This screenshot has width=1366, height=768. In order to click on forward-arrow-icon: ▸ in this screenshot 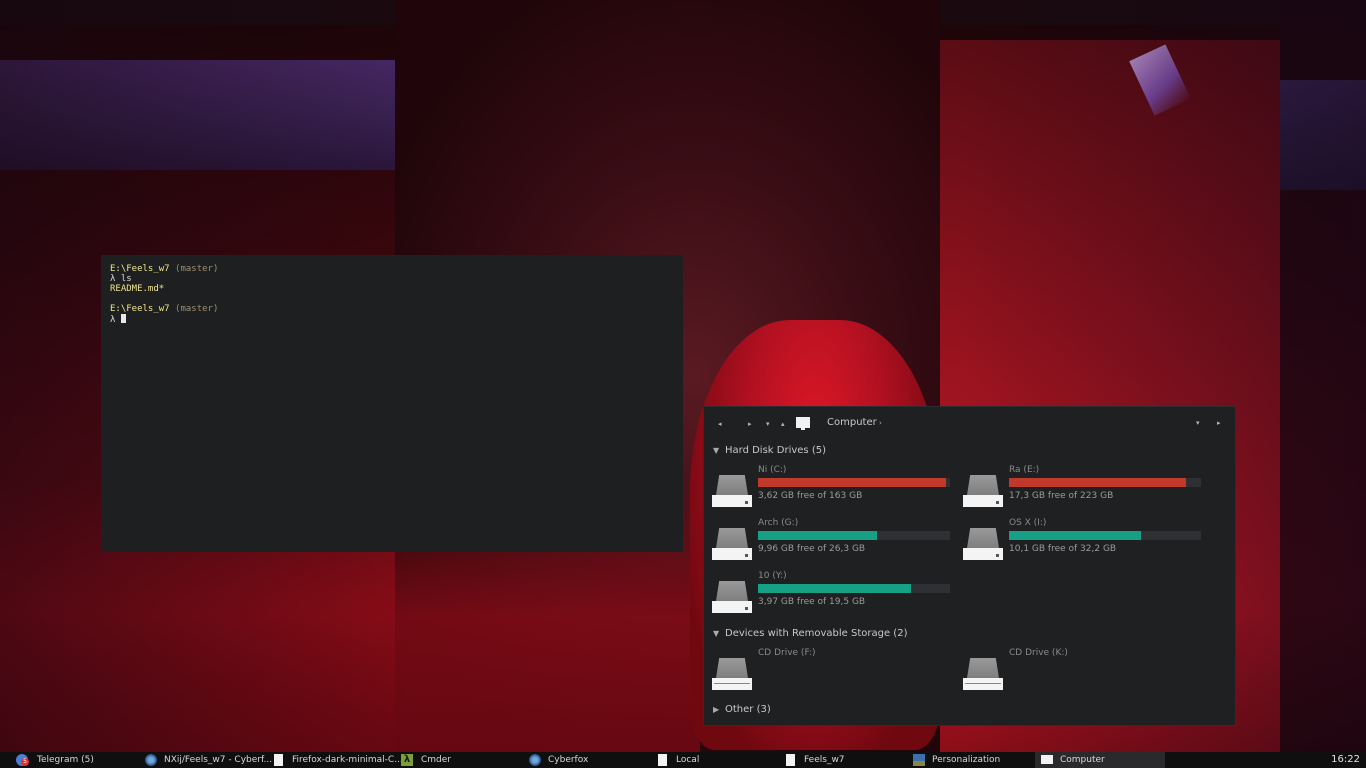, I will do `click(750, 424)`.